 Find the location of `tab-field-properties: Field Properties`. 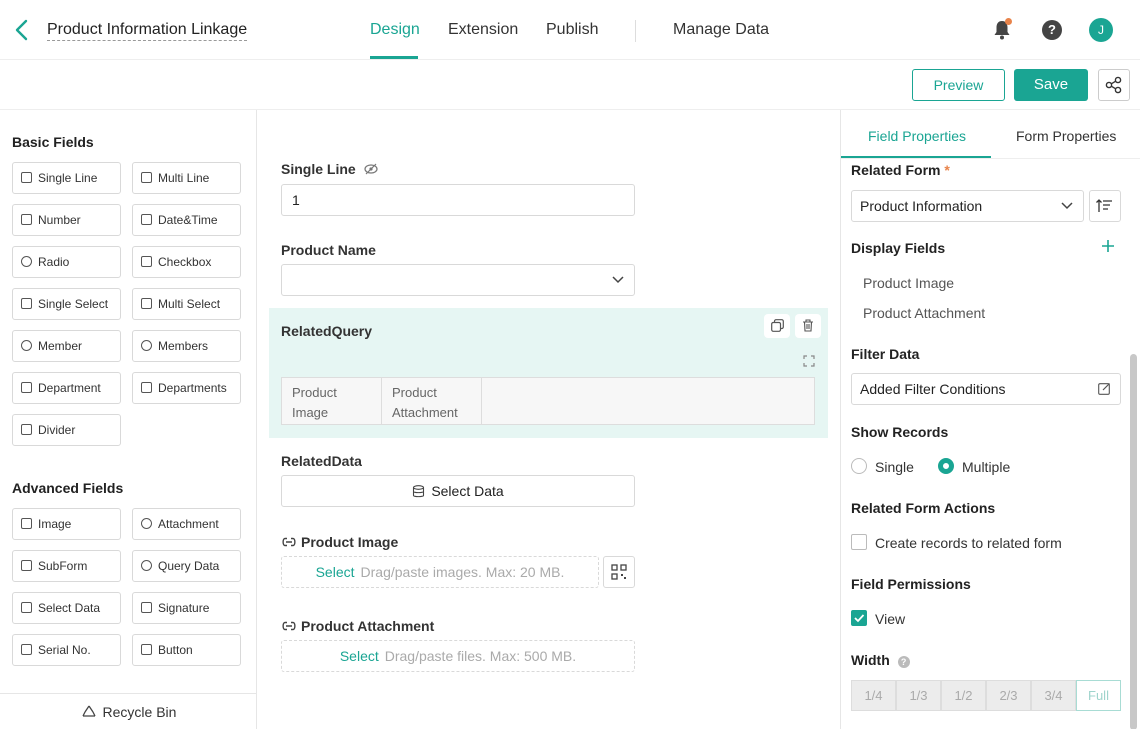

tab-field-properties: Field Properties is located at coordinates (917, 136).